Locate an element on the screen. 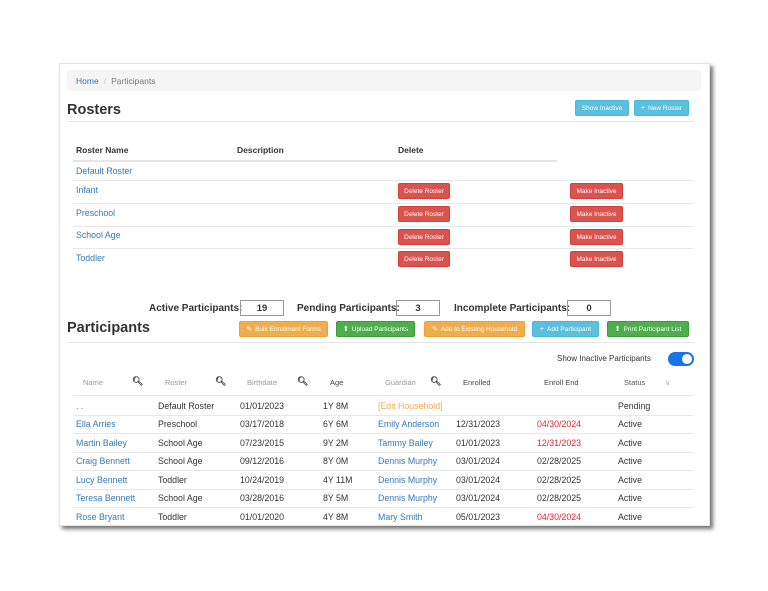 This screenshot has height=591, width=768. participant-name-link: Martin Bailey is located at coordinates (101, 443).